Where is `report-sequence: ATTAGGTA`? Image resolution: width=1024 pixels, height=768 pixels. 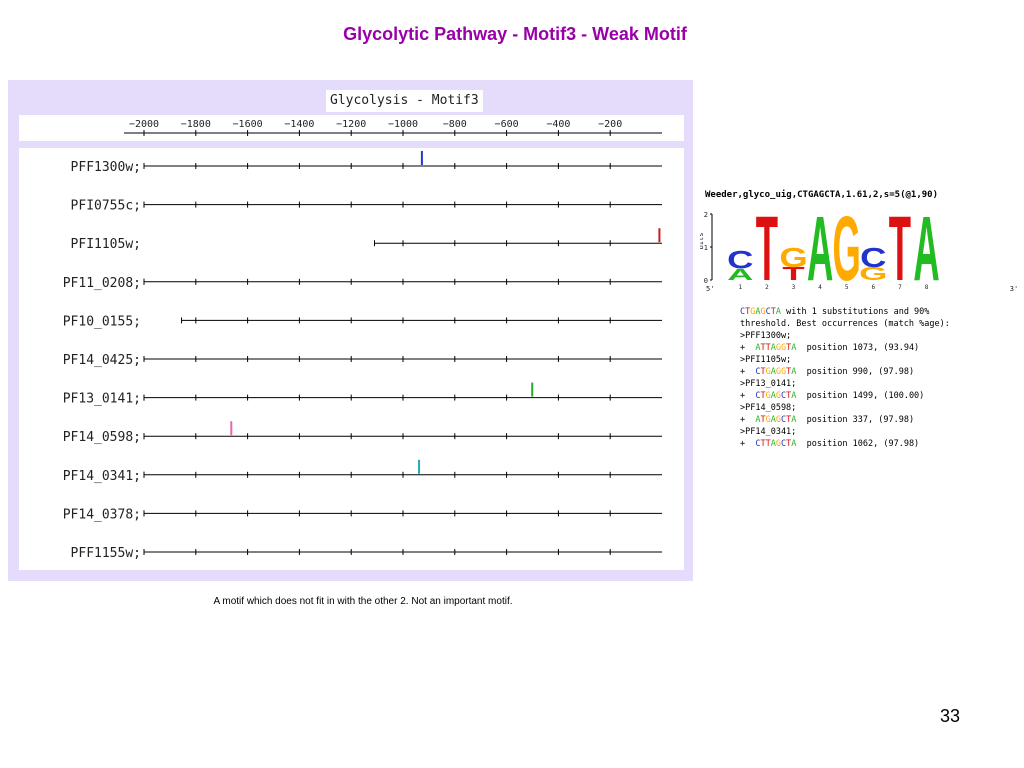 report-sequence: ATTAGGTA is located at coordinates (775, 348).